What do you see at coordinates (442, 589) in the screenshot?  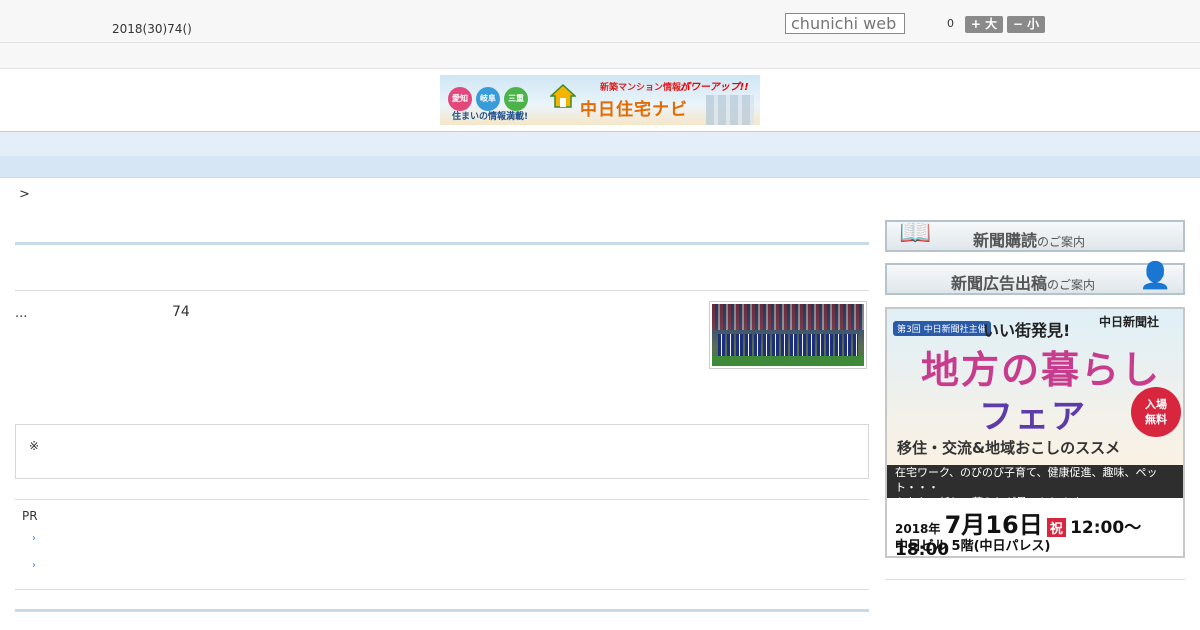 I see `pr-divider-bottom` at bounding box center [442, 589].